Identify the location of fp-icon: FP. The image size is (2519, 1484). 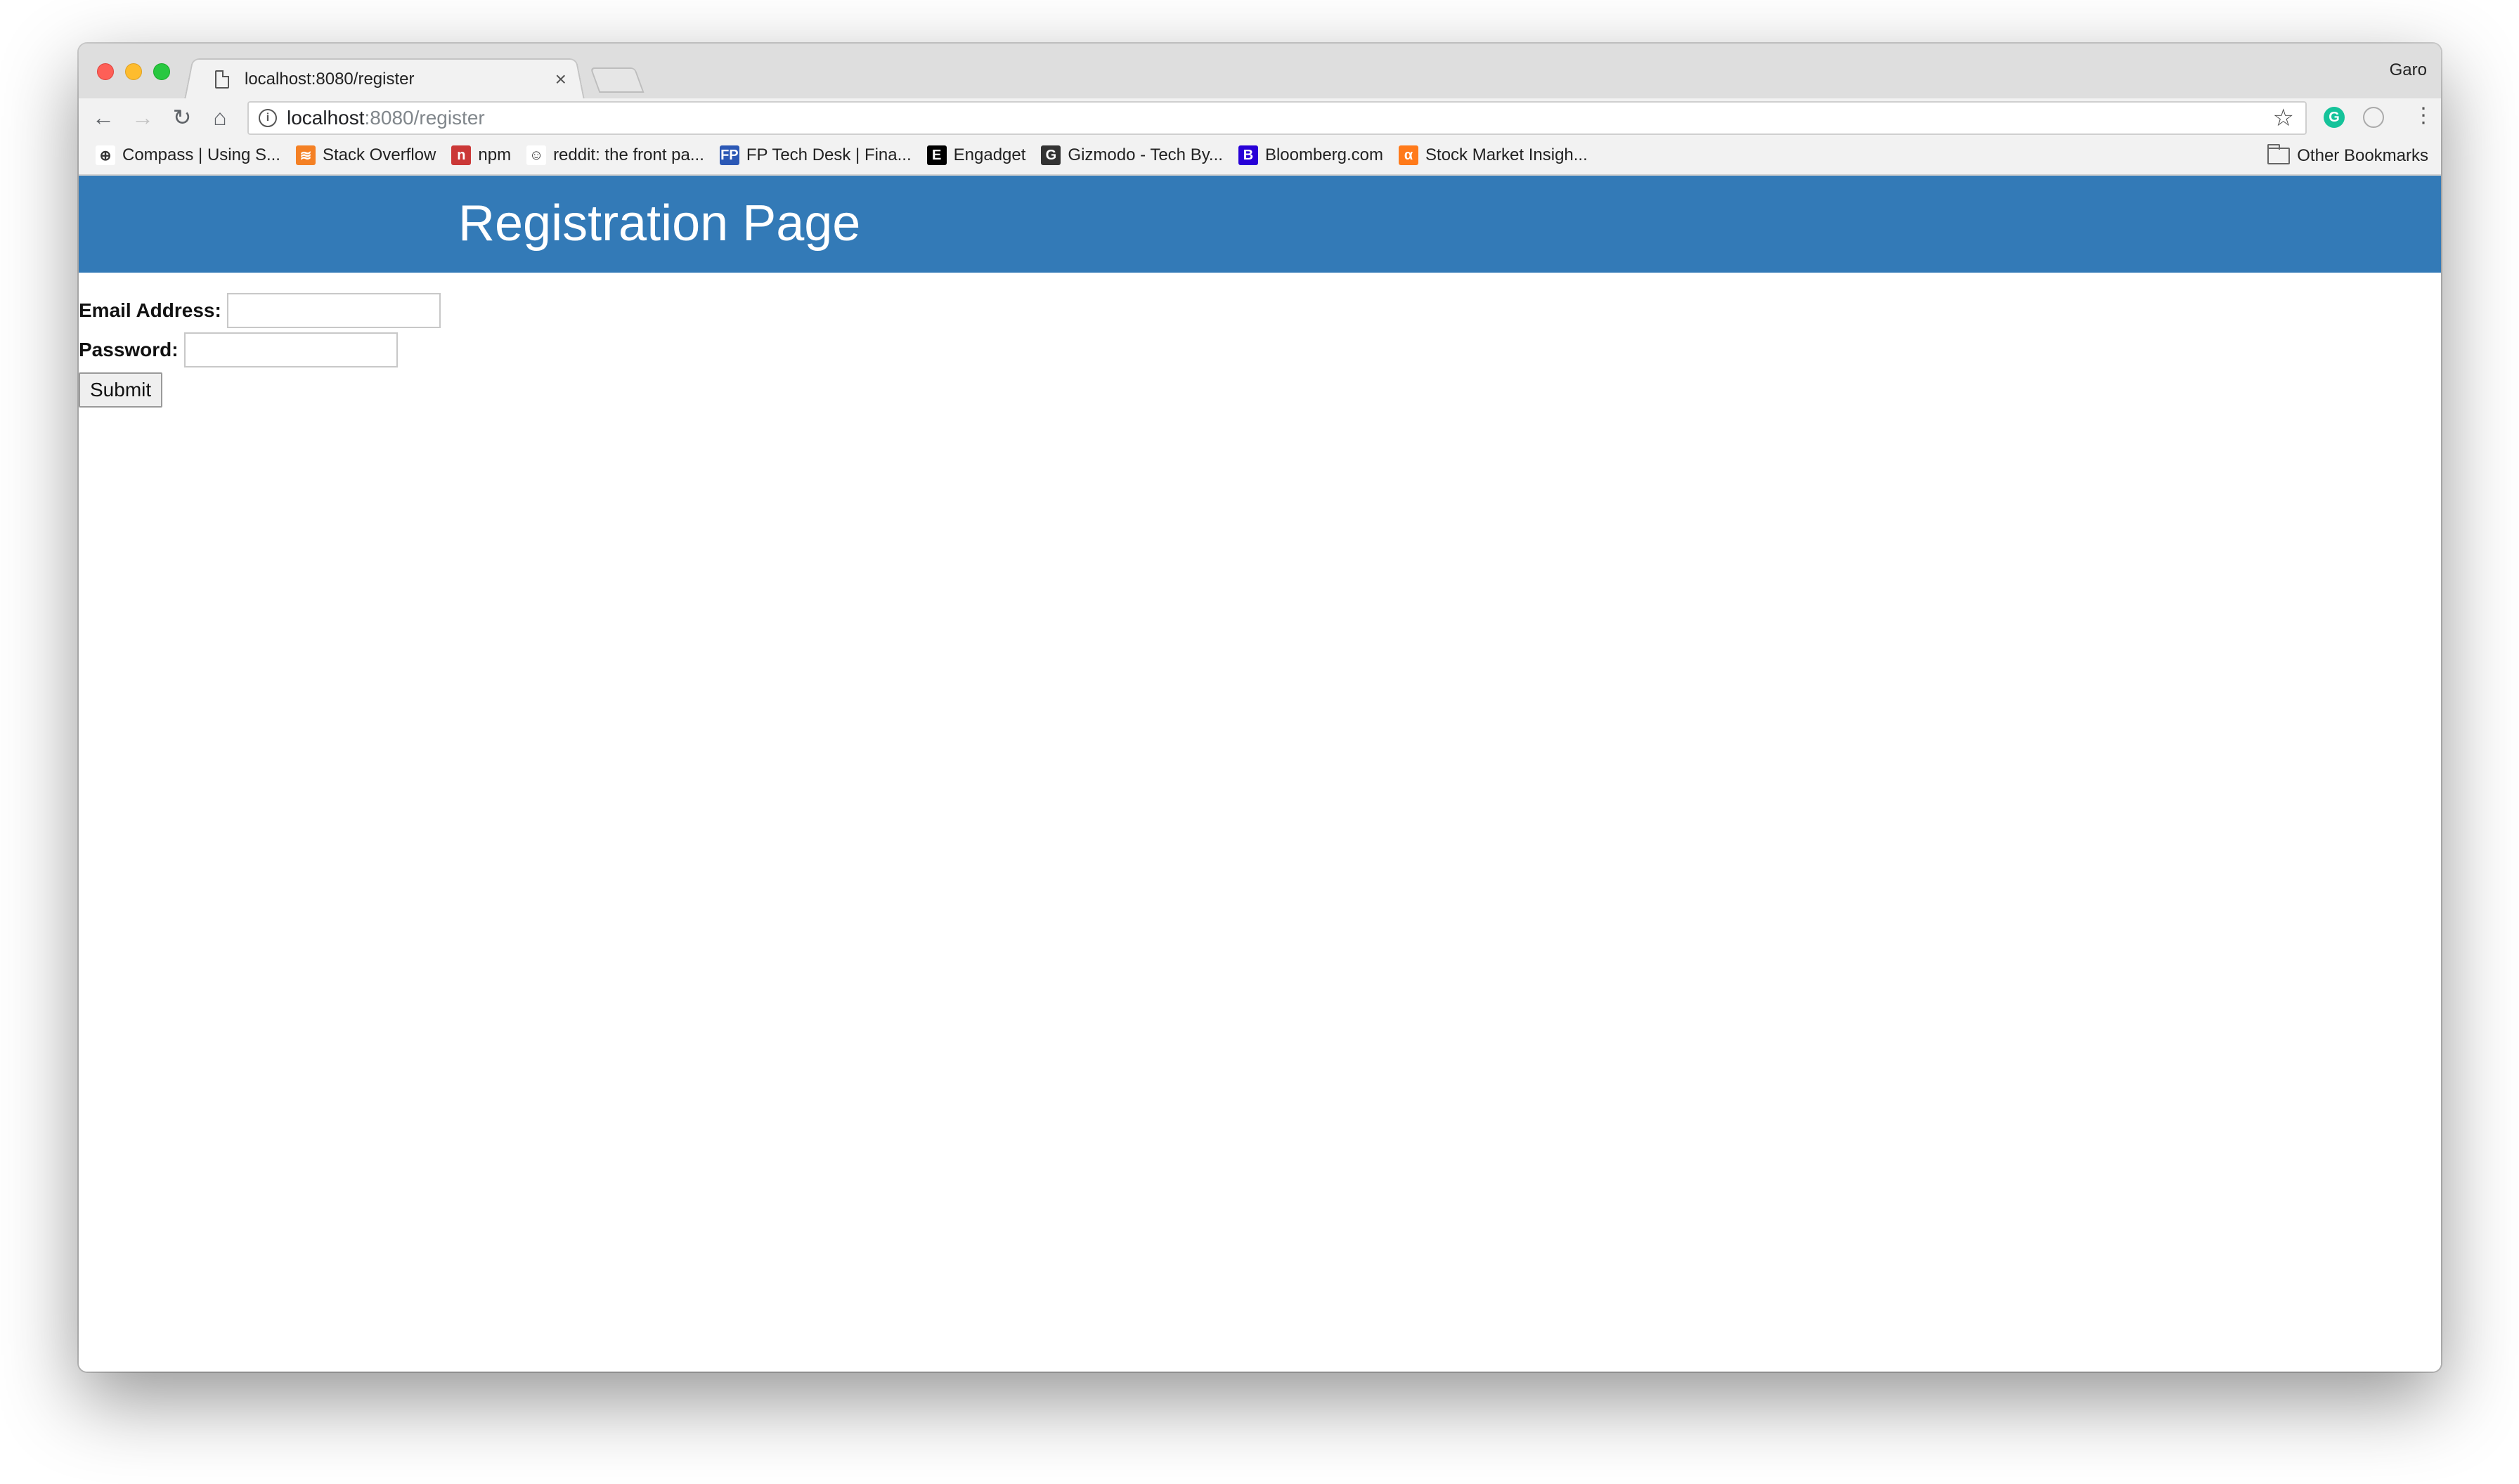
(729, 155).